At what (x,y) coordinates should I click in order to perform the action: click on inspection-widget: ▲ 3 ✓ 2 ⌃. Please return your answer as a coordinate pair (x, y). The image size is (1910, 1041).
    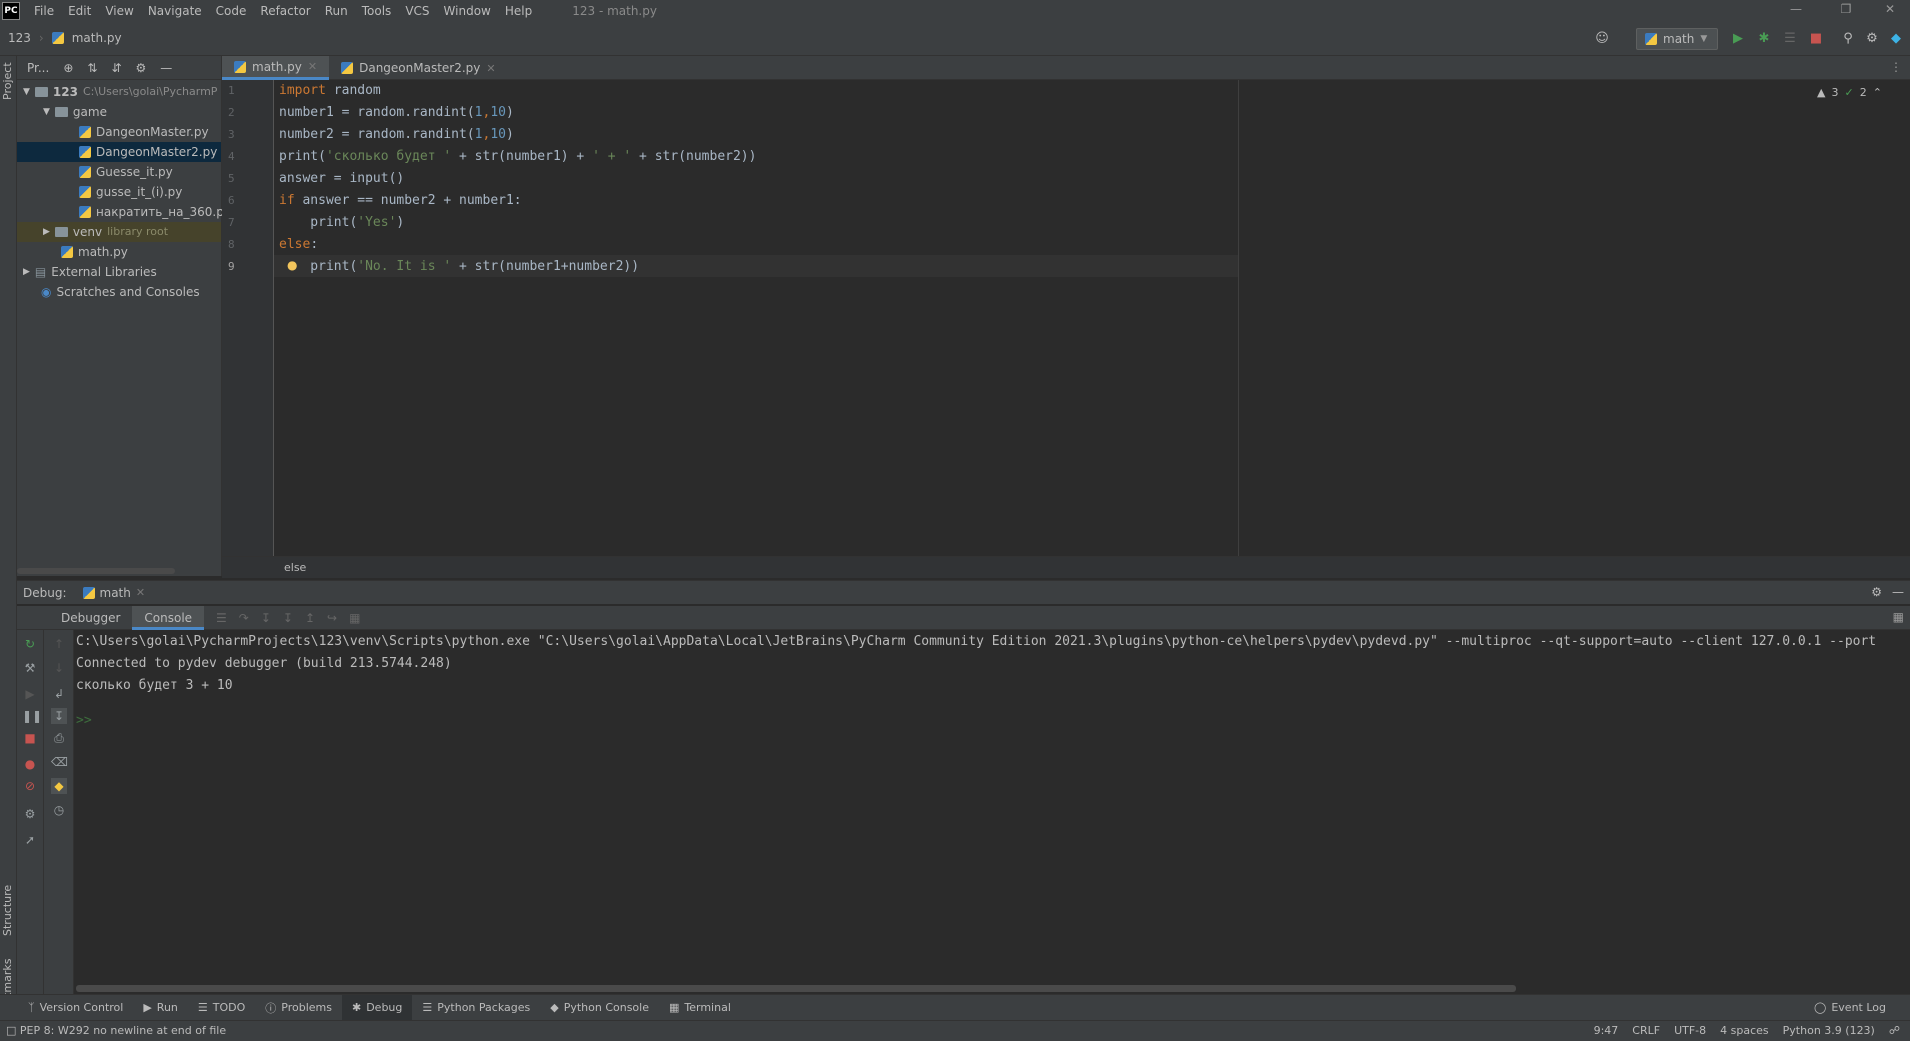
    Looking at the image, I should click on (1849, 92).